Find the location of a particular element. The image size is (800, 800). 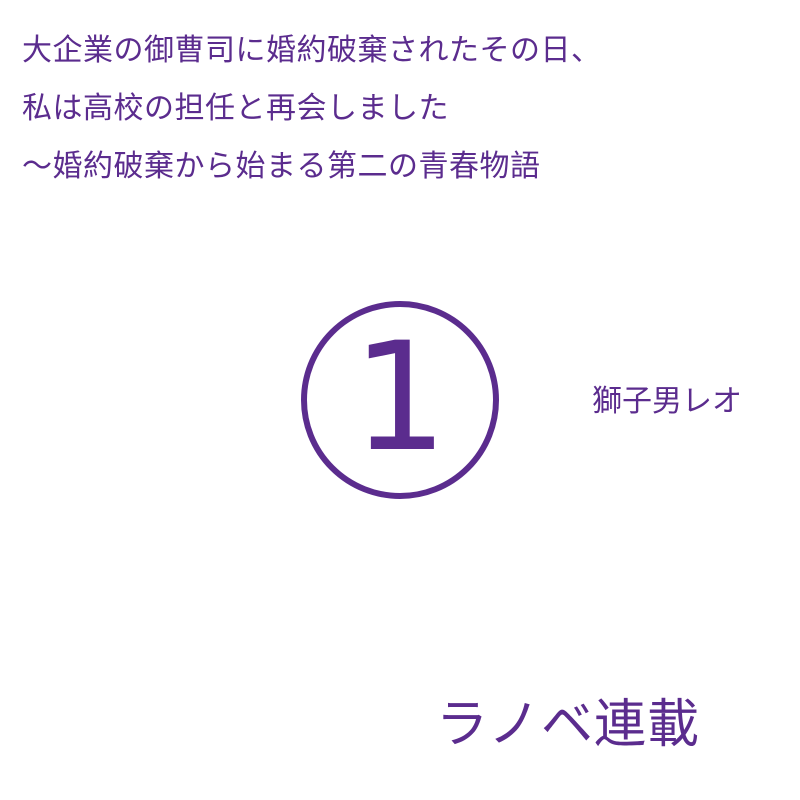

author-name: 獅子男レオ is located at coordinates (667, 401).